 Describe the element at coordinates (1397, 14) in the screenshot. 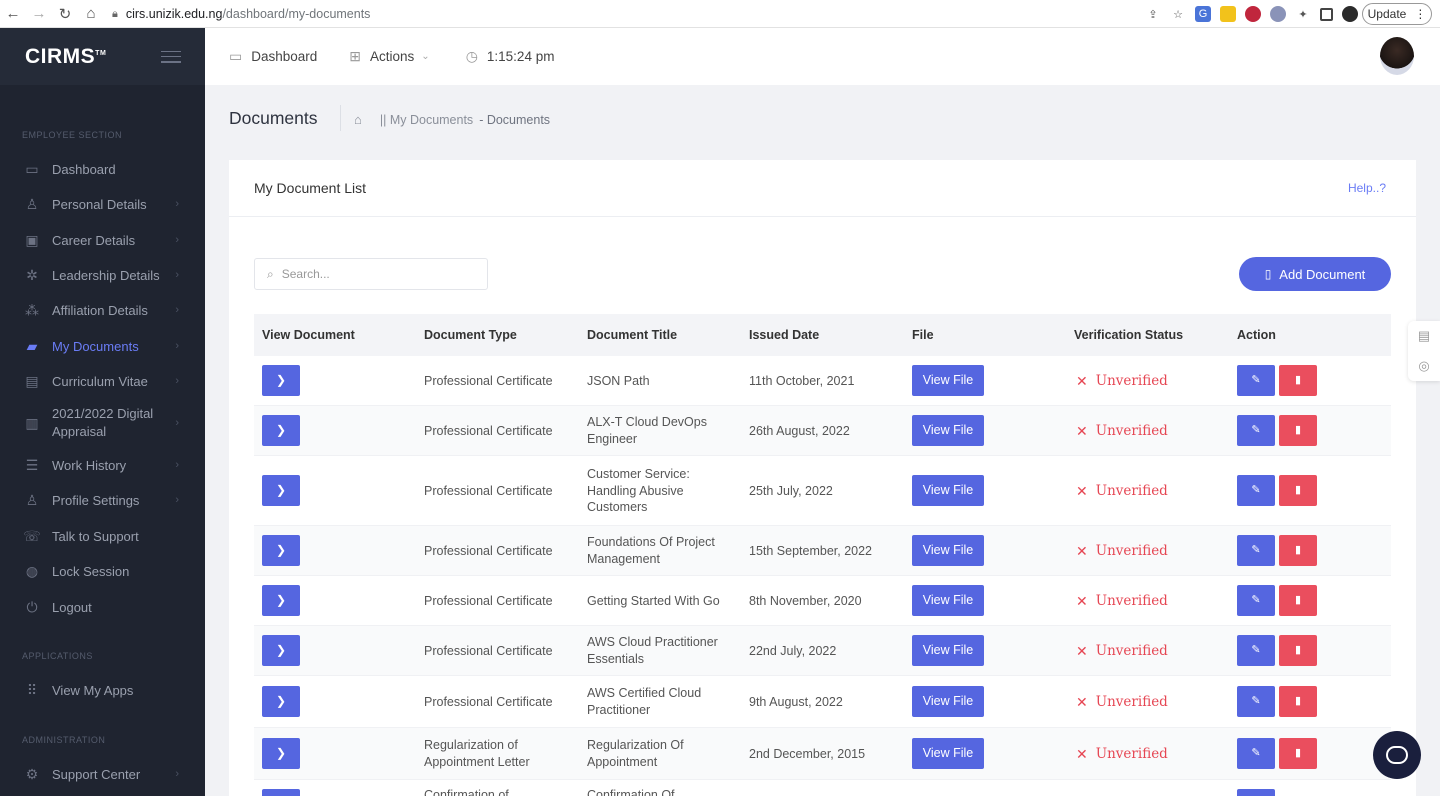

I see `update-button: Update ⋮` at that location.